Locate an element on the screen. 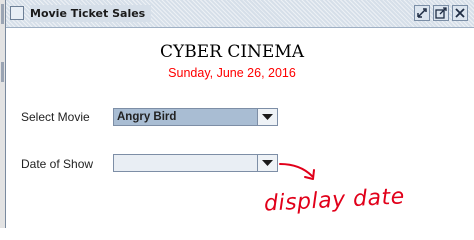 The width and height of the screenshot is (474, 240). close-icon is located at coordinates (460, 13).